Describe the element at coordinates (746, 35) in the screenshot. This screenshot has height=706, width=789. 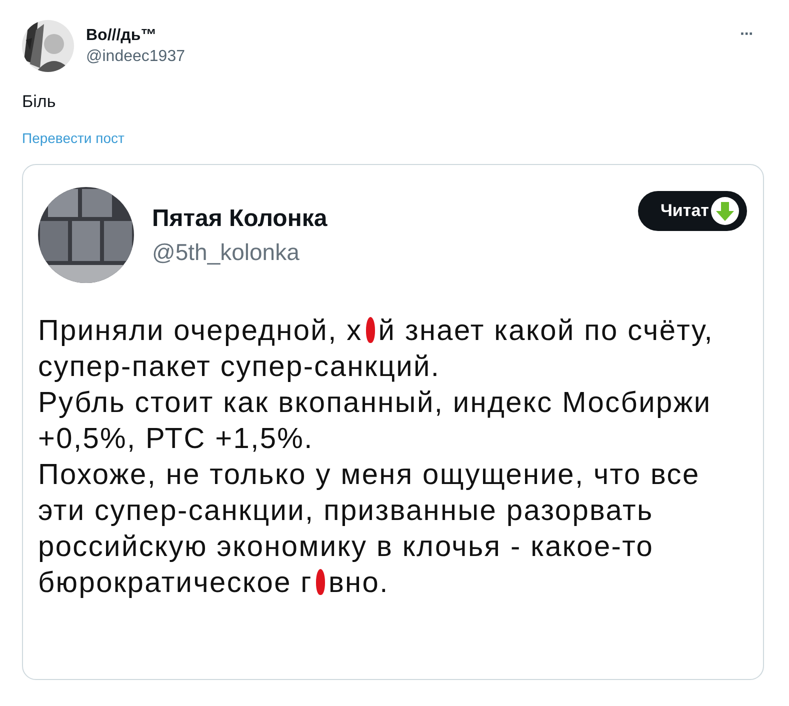
I see `more-options-button: ···` at that location.